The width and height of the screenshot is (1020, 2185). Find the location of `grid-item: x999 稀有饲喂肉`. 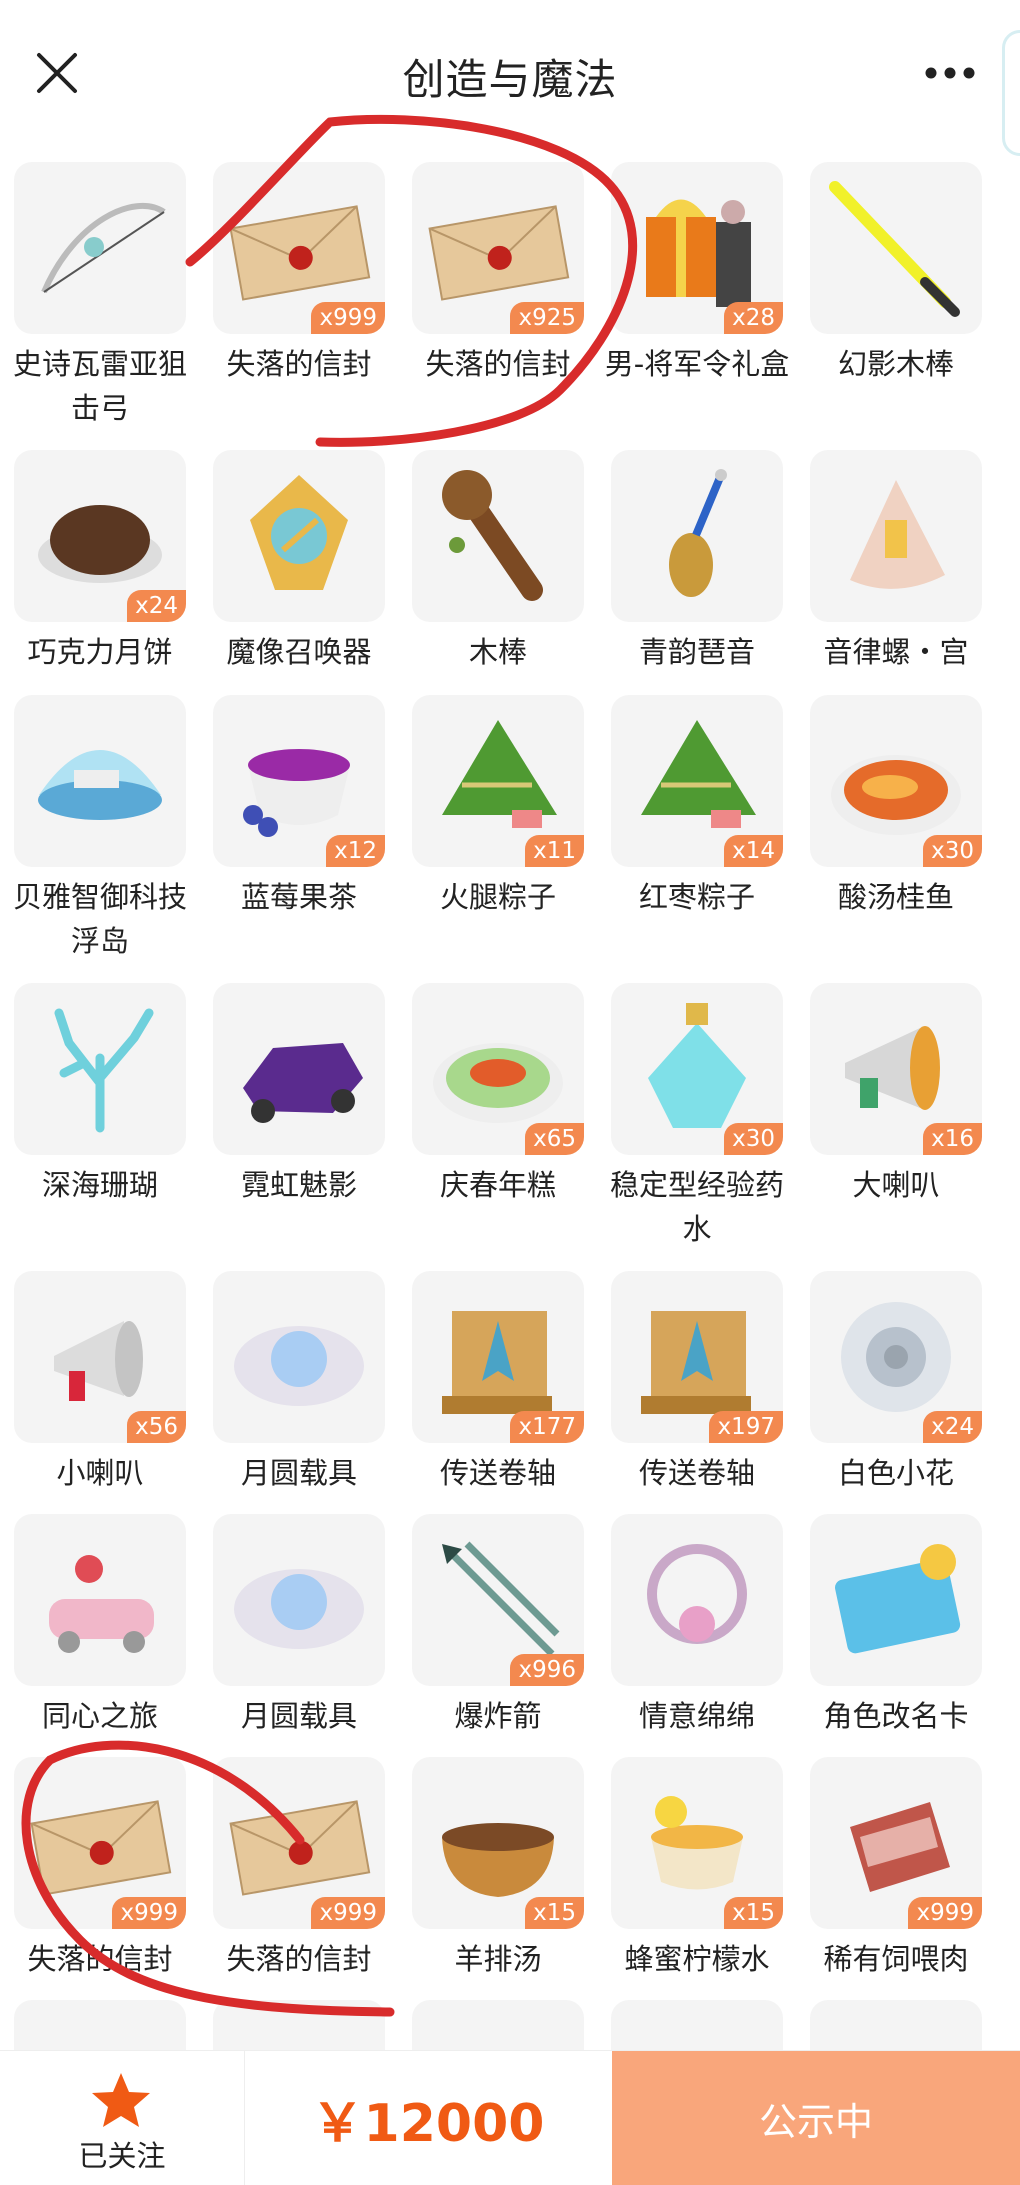

grid-item: x999 稀有饲喂肉 is located at coordinates (896, 1869).